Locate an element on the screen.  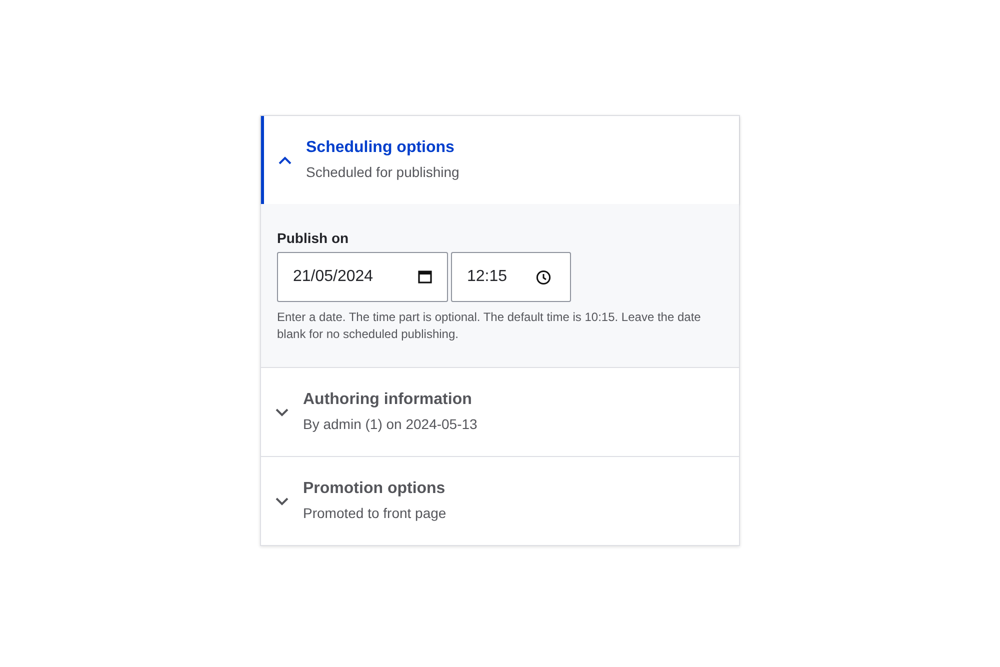
section-header: Promotion options Promoted to front page is located at coordinates (500, 501).